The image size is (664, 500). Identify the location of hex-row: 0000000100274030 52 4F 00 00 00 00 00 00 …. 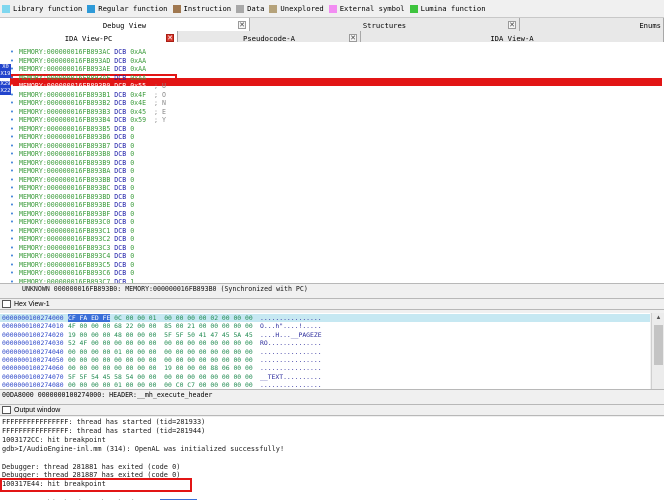
(325, 343).